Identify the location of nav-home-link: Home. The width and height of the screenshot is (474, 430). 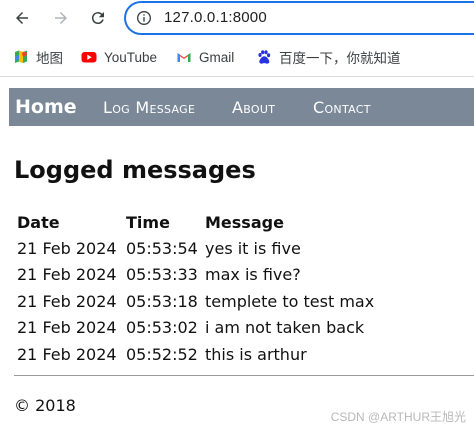
(46, 107).